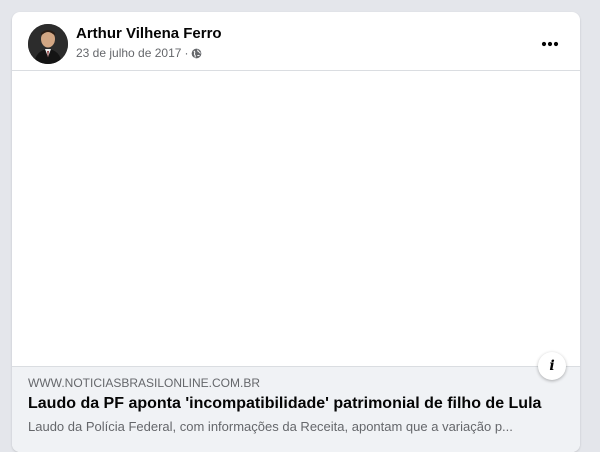  Describe the element at coordinates (149, 33) in the screenshot. I see `author-name: Arthur Vilhena Ferro` at that location.